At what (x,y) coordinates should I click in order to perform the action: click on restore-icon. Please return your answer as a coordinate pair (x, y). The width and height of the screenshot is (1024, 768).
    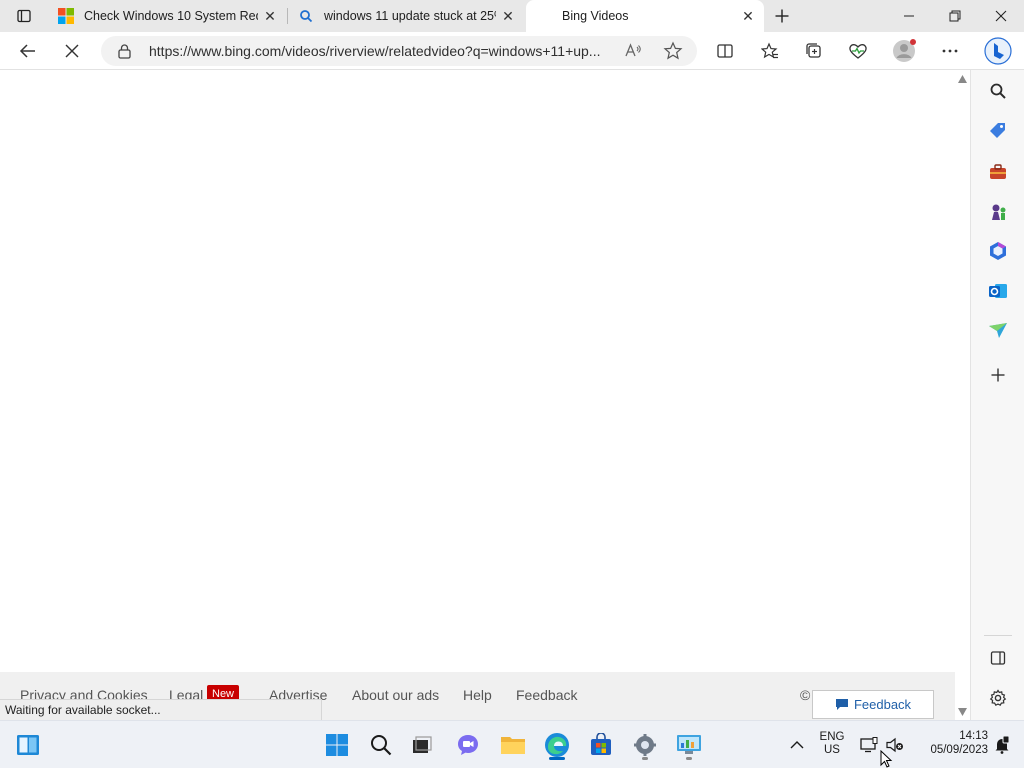
    Looking at the image, I should click on (955, 16).